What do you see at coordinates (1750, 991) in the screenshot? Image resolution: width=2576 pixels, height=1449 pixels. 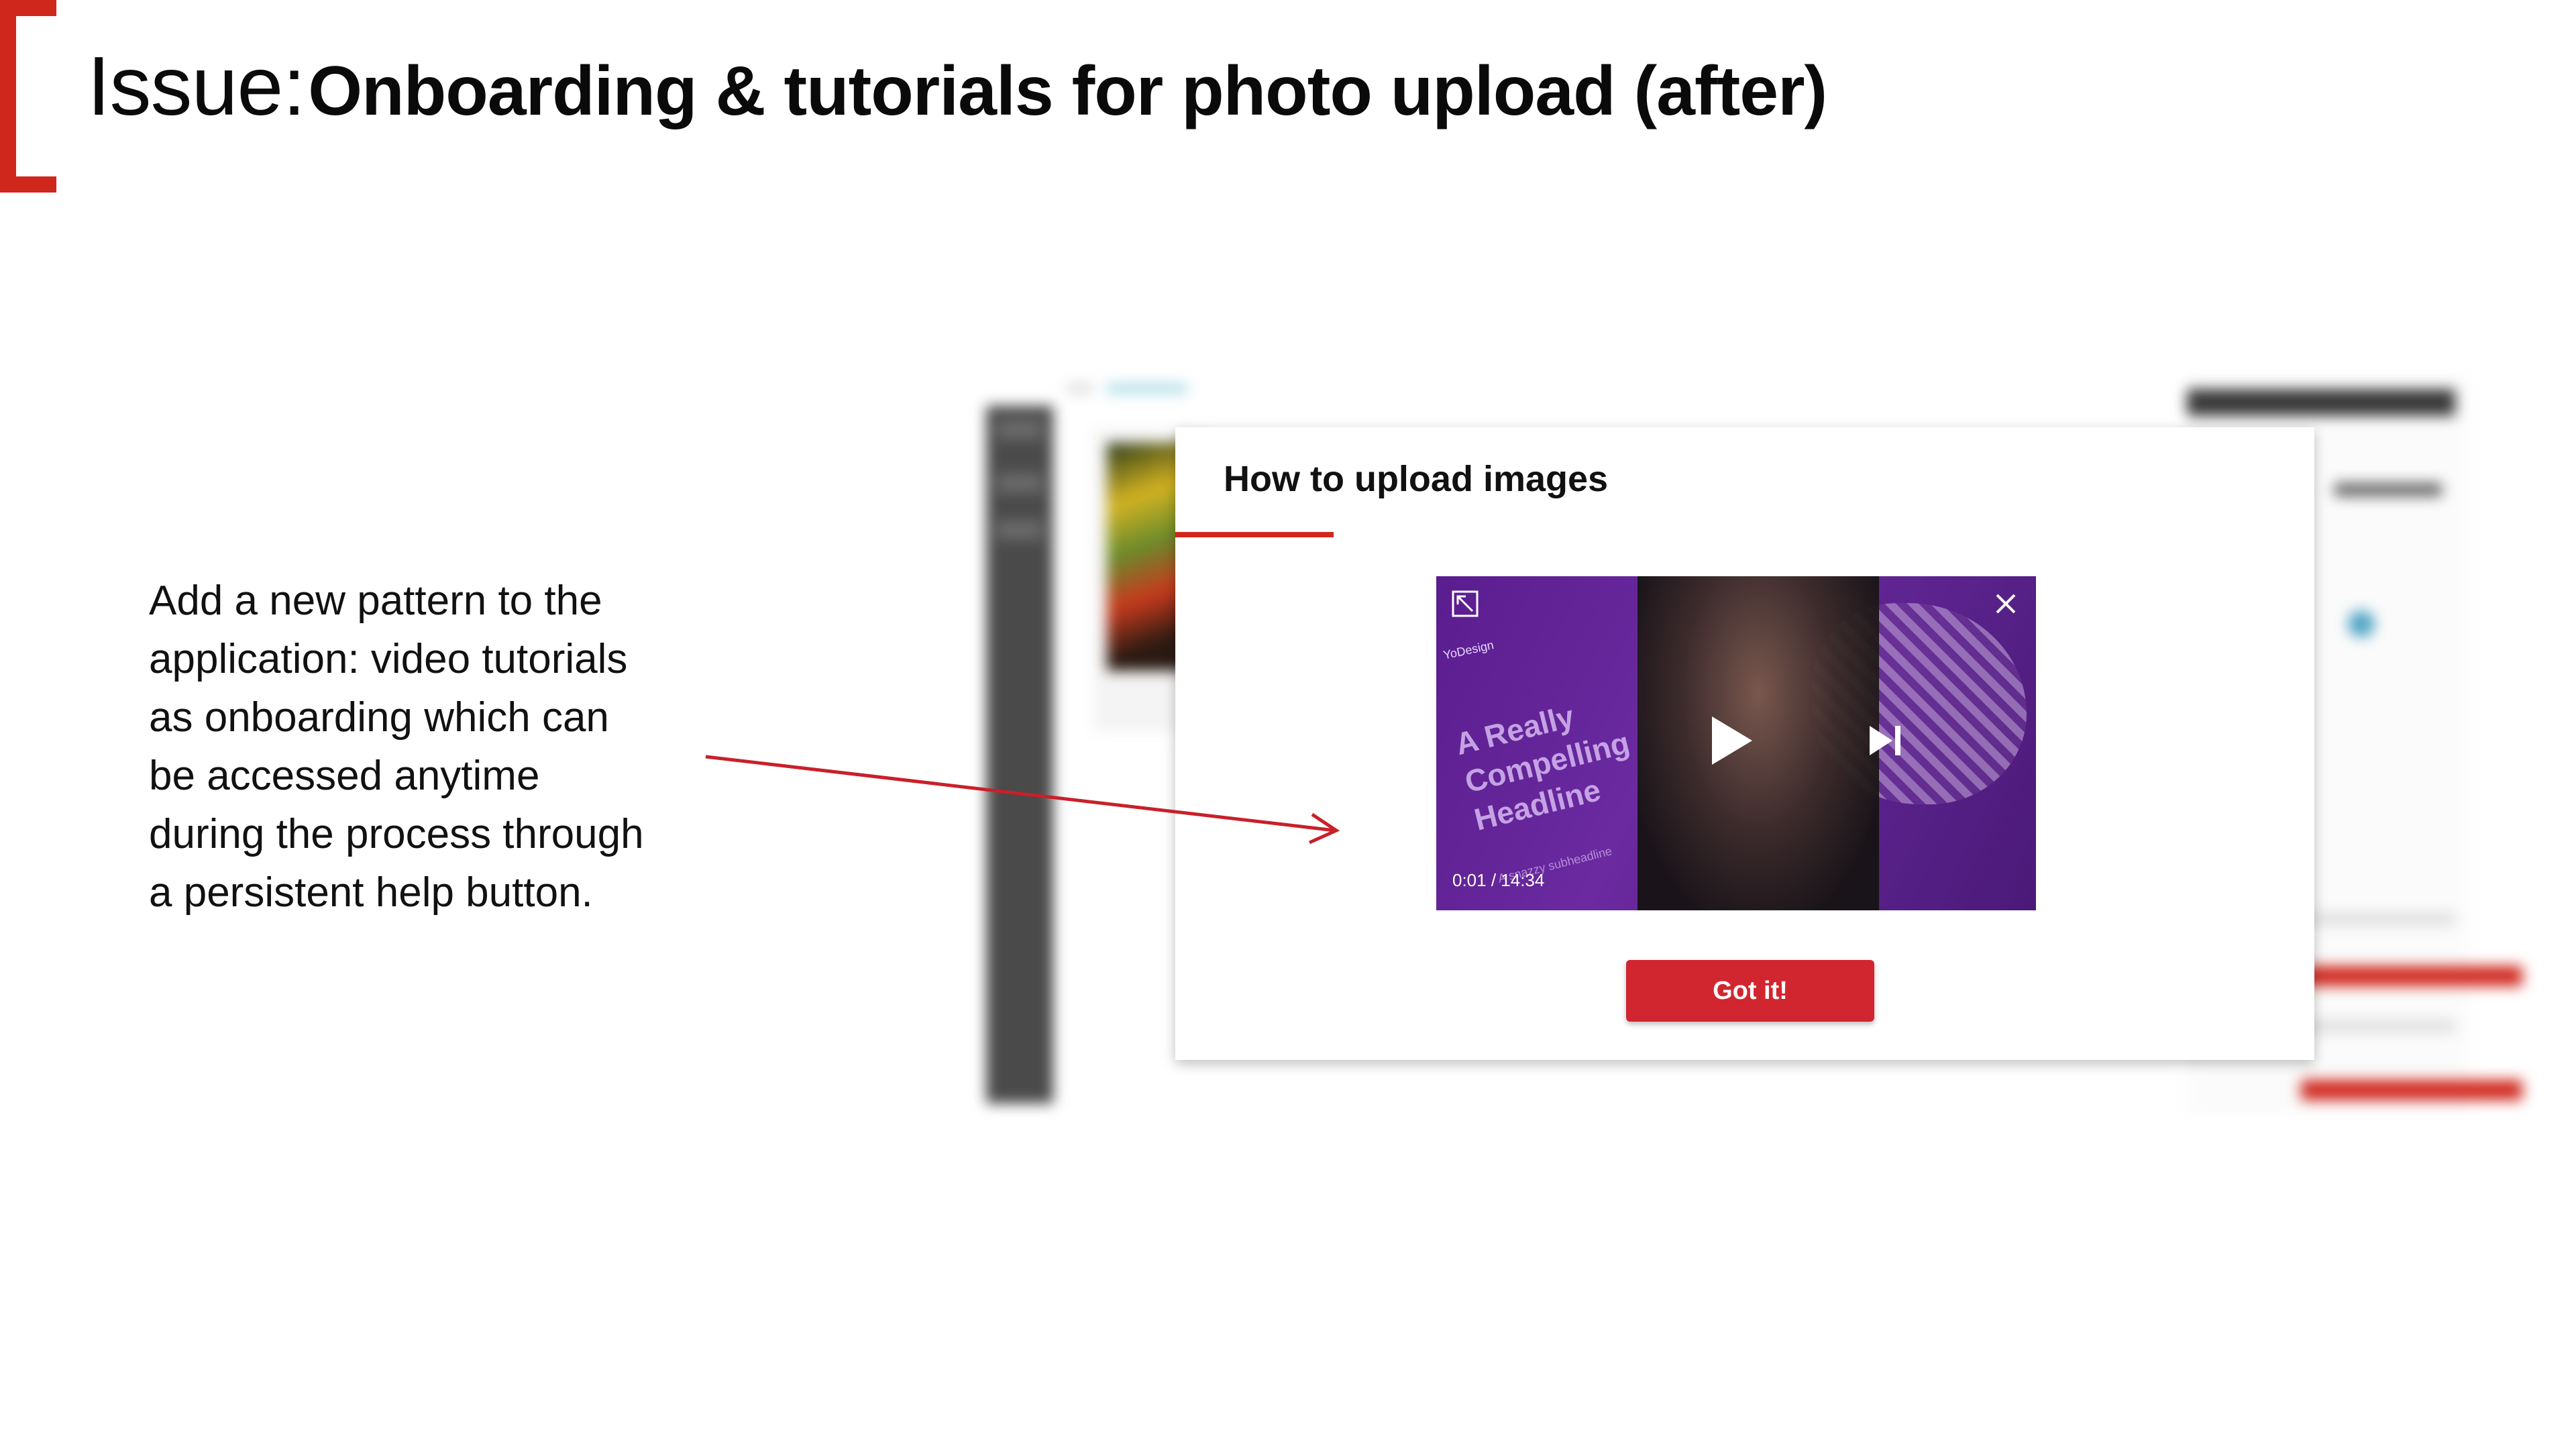 I see `got-it-button: Got it!` at bounding box center [1750, 991].